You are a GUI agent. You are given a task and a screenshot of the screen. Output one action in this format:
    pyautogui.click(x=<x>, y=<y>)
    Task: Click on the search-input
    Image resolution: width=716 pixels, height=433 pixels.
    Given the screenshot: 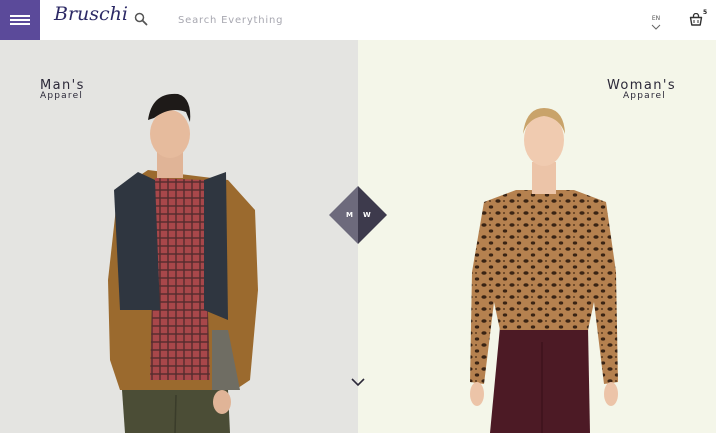 What is the action you would take?
    pyautogui.click(x=278, y=20)
    